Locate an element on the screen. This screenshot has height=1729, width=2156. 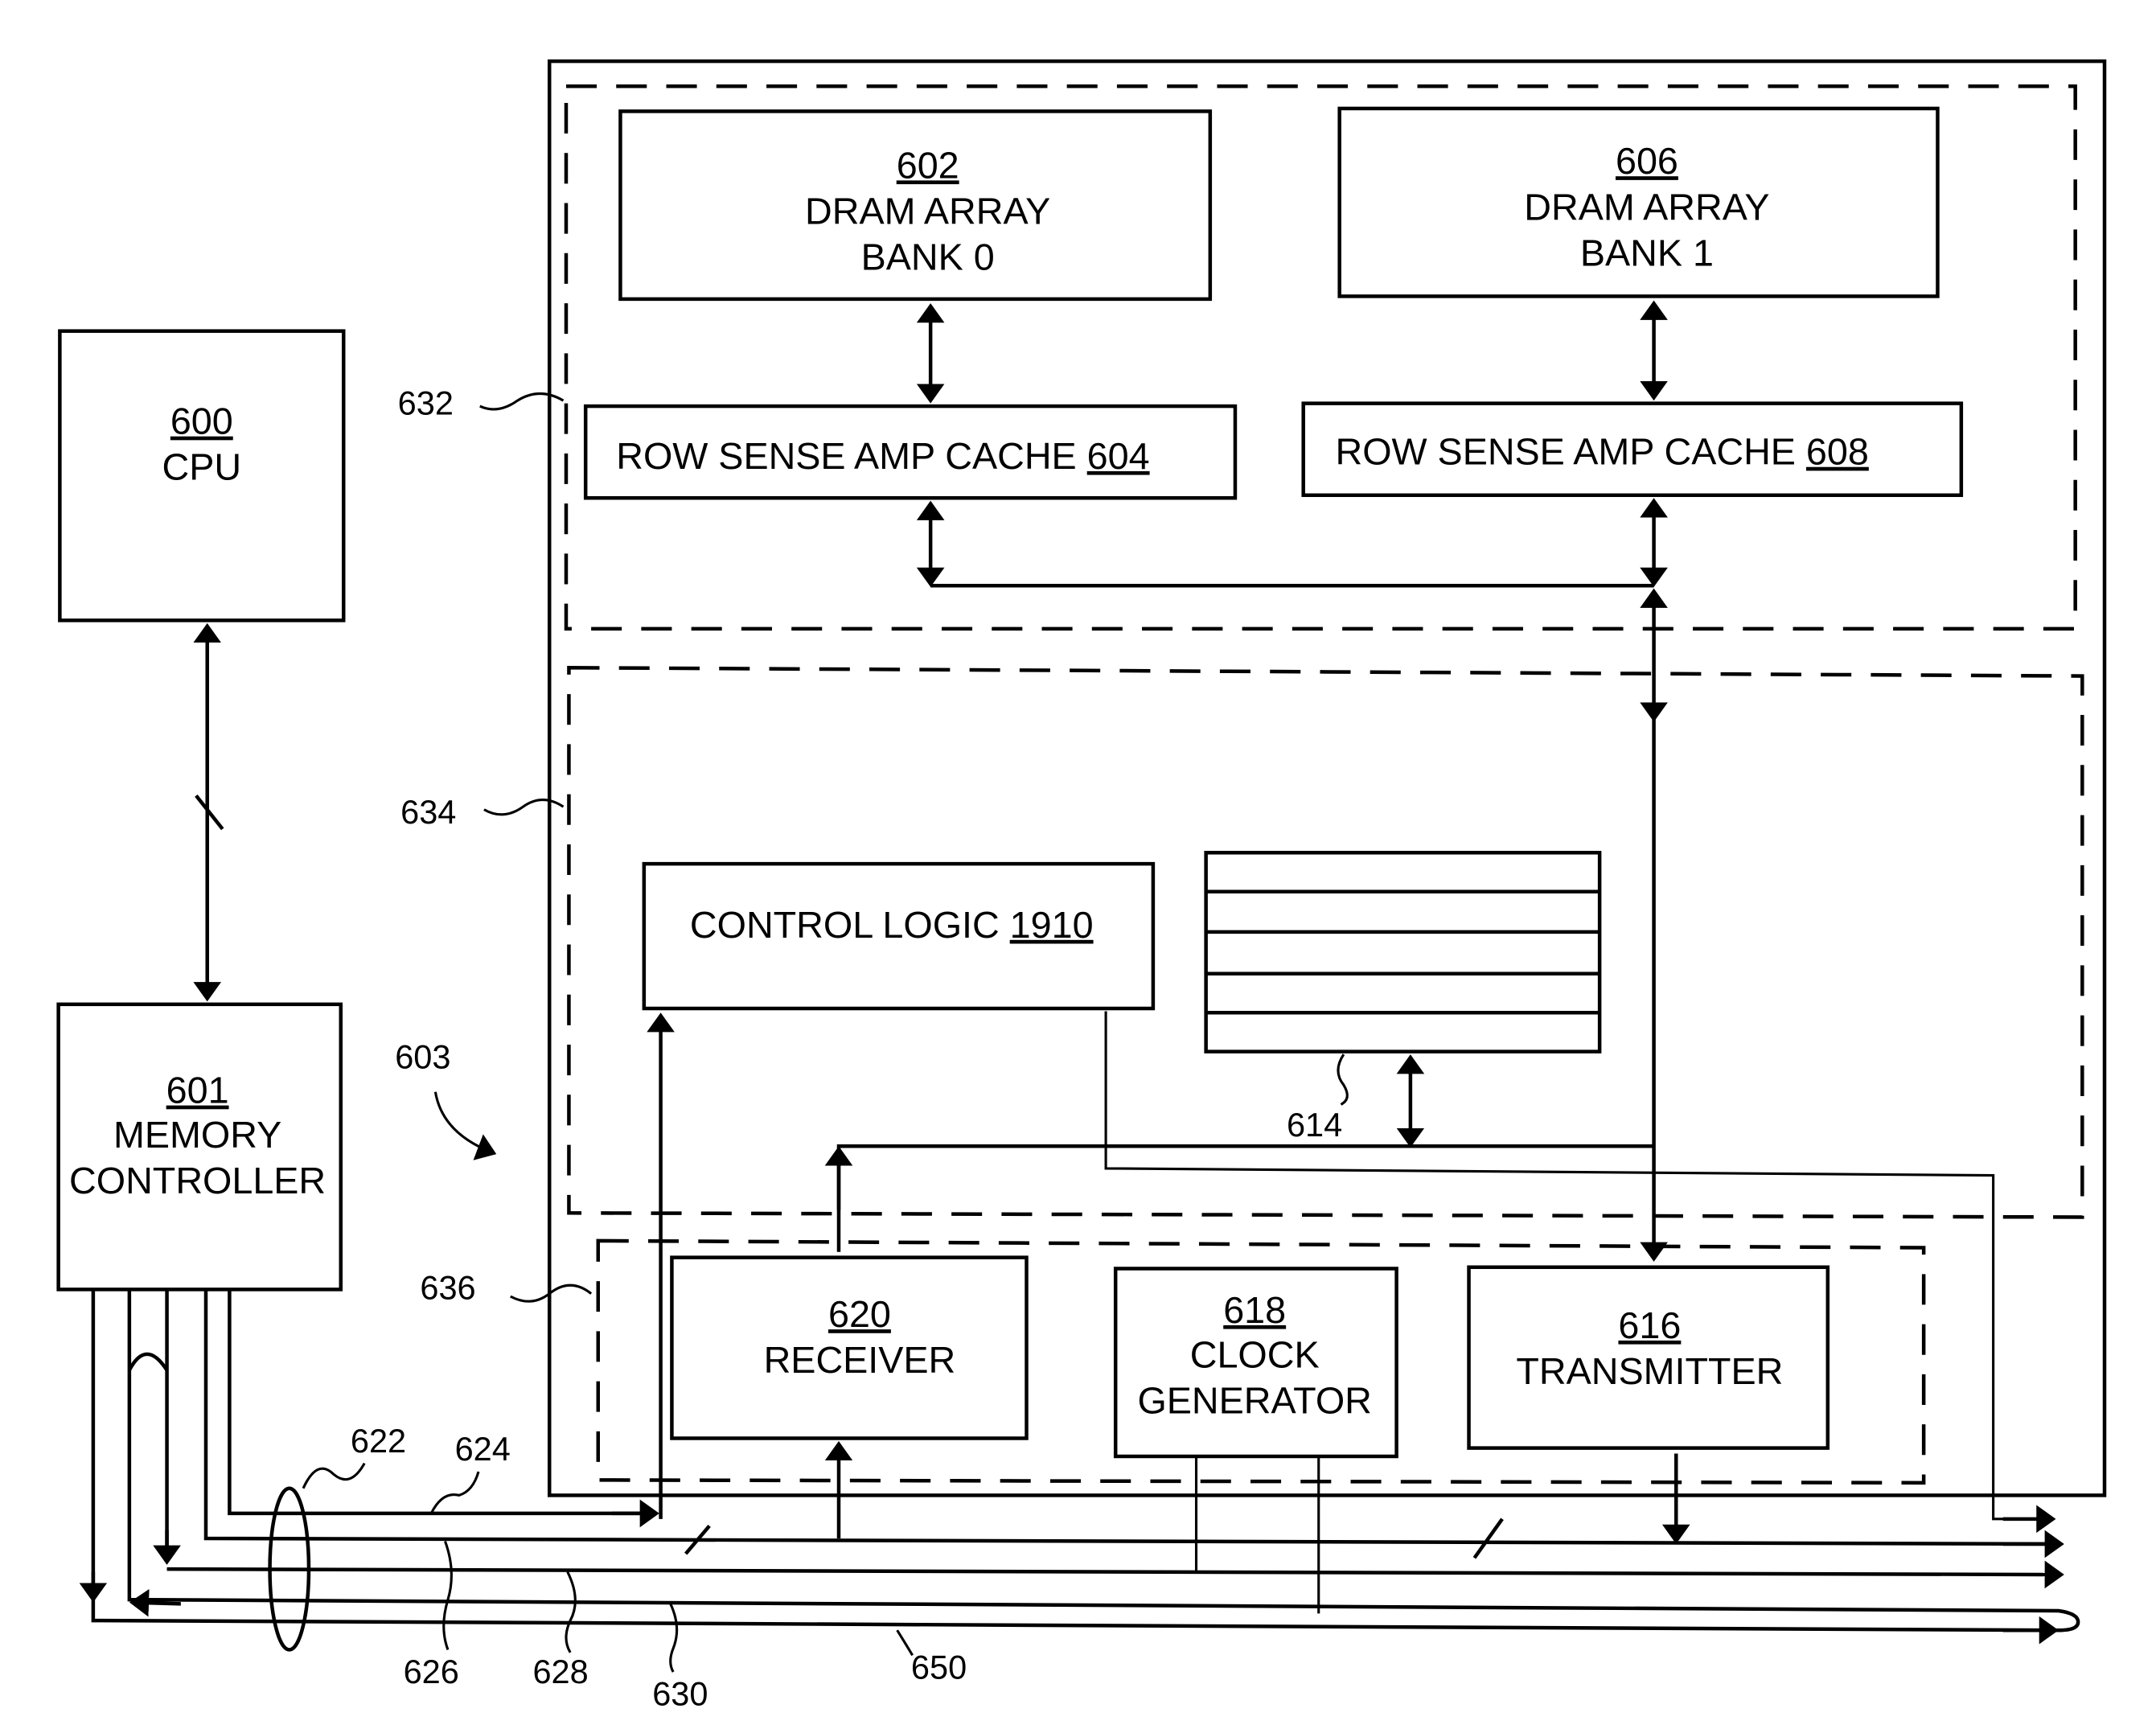
ref-626-leader is located at coordinates (447, 1595).